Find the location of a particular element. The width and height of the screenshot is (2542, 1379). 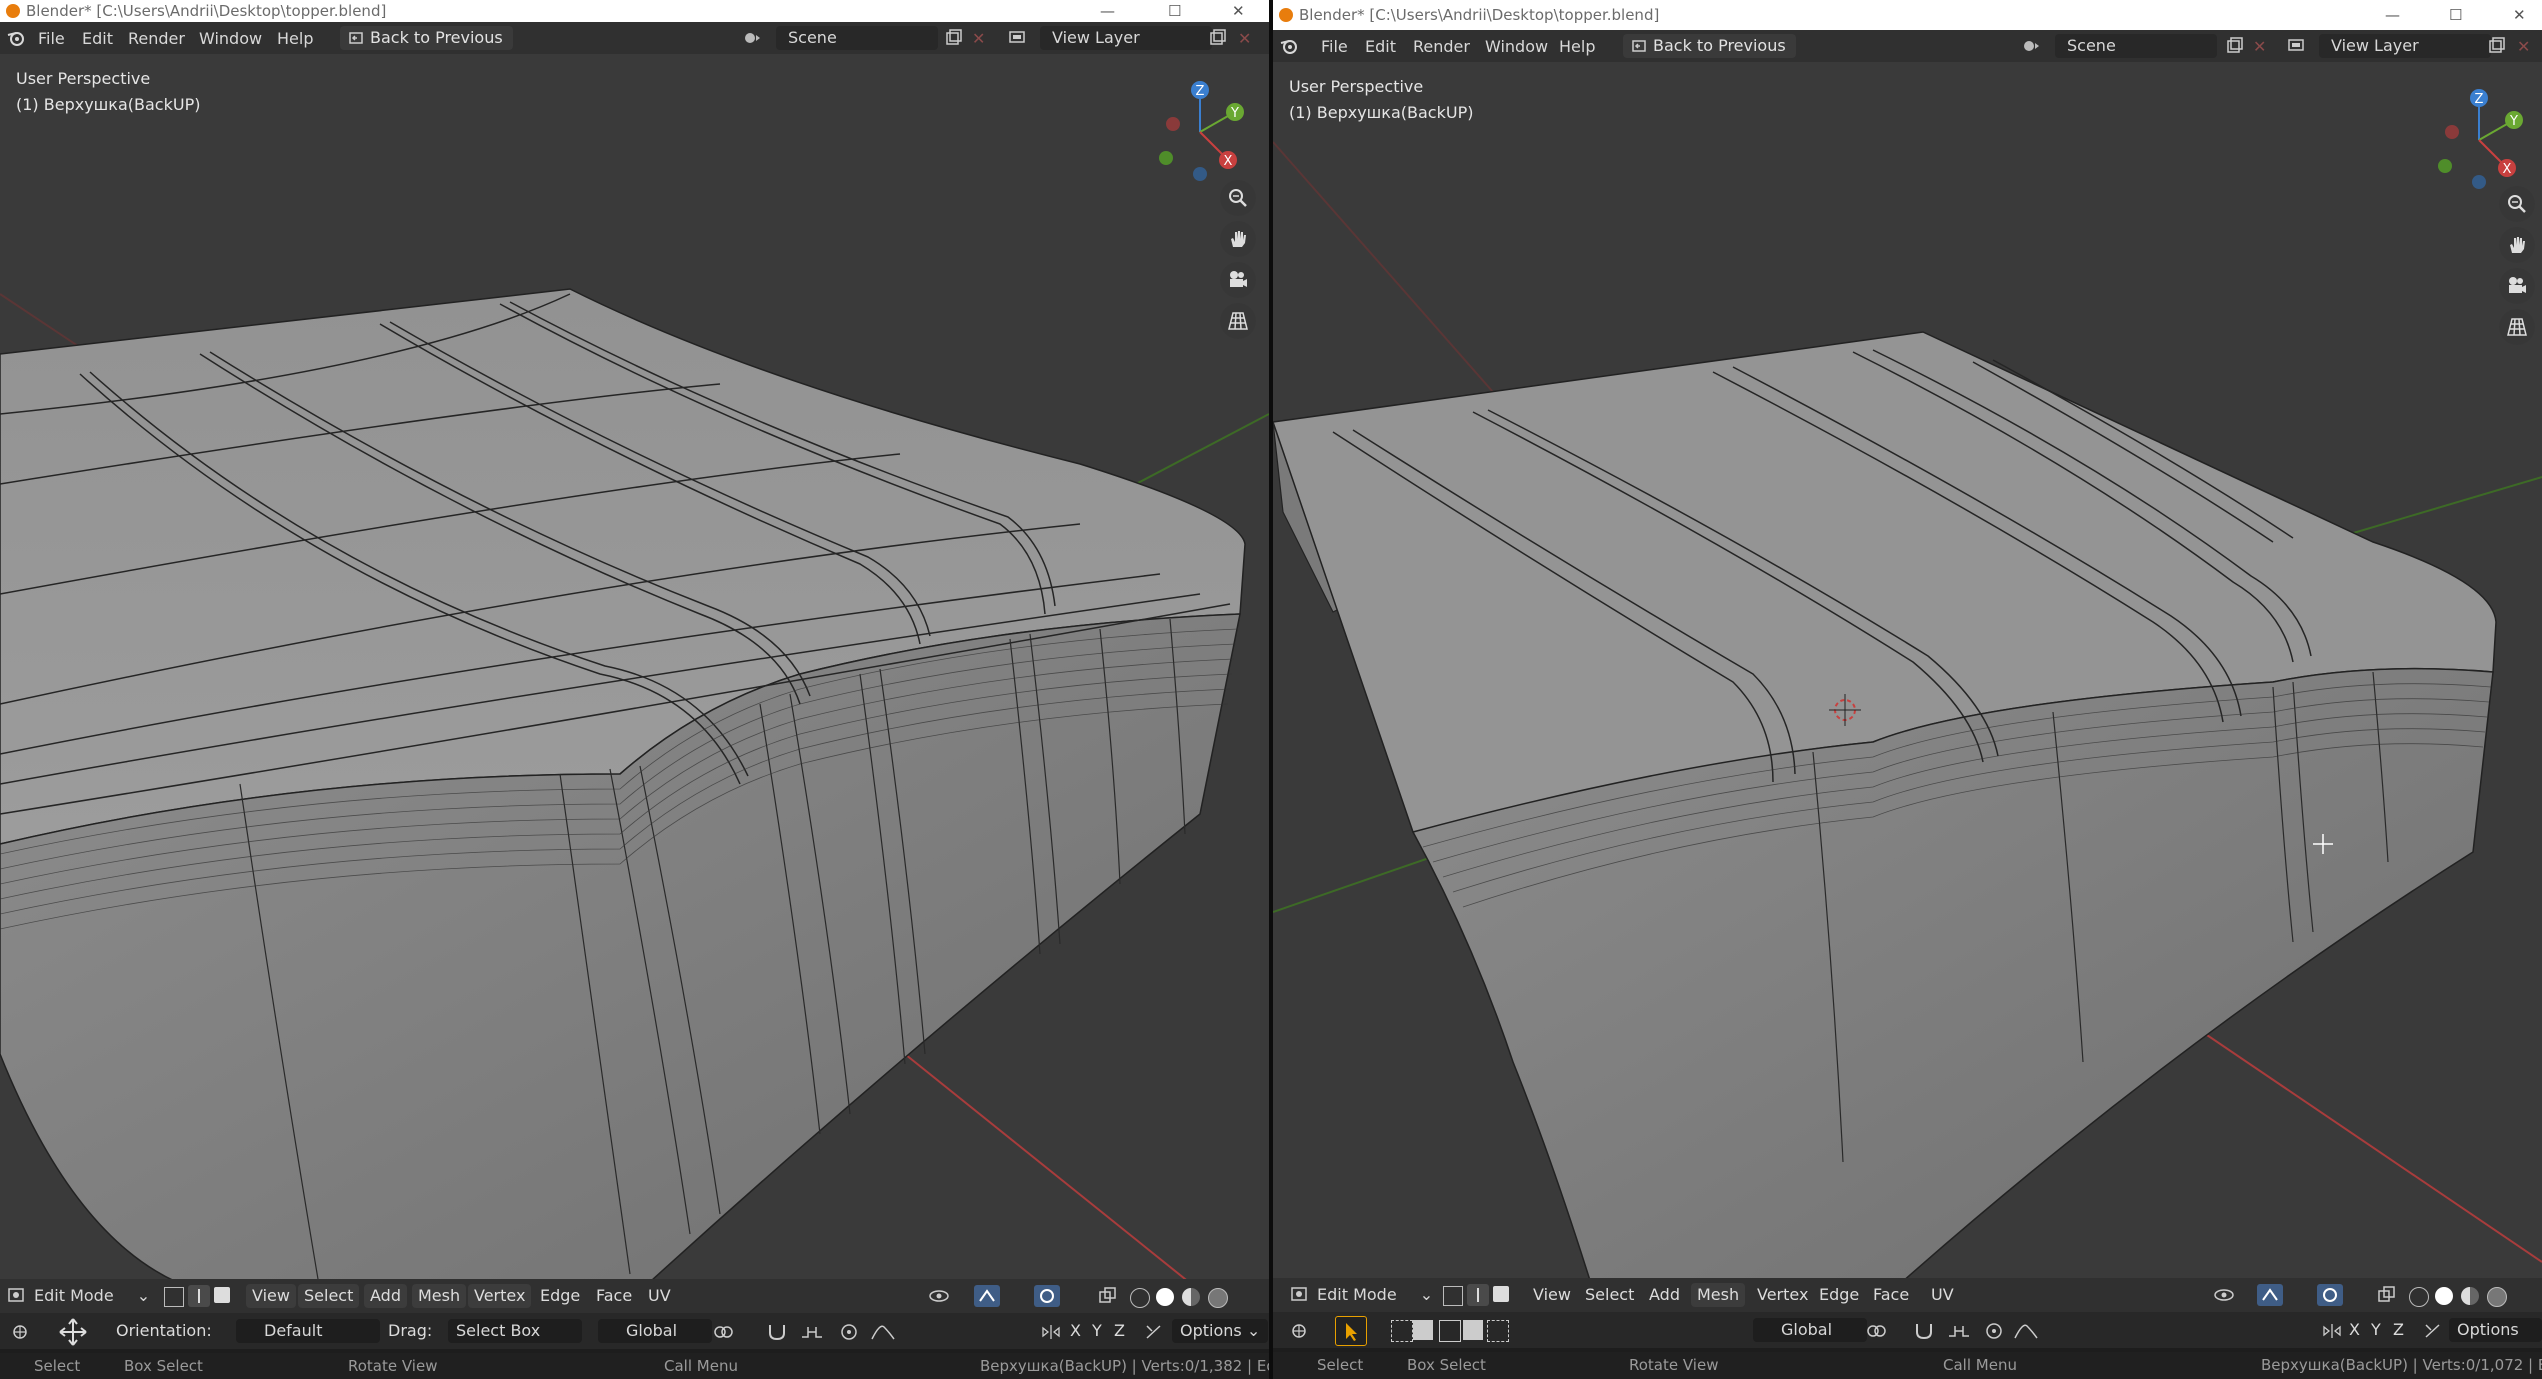

menu-mesh: Mesh is located at coordinates (1718, 1295).